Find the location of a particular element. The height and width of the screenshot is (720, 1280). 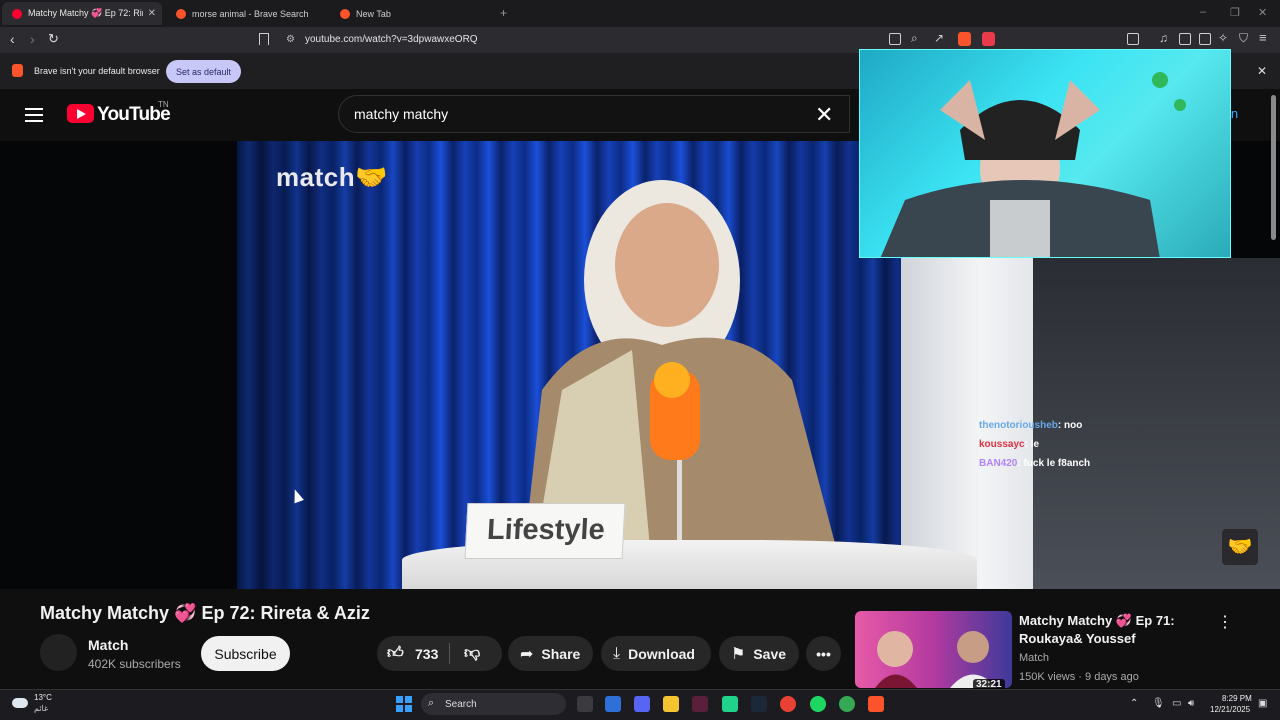

brave-shields-icon is located at coordinates (964, 39).